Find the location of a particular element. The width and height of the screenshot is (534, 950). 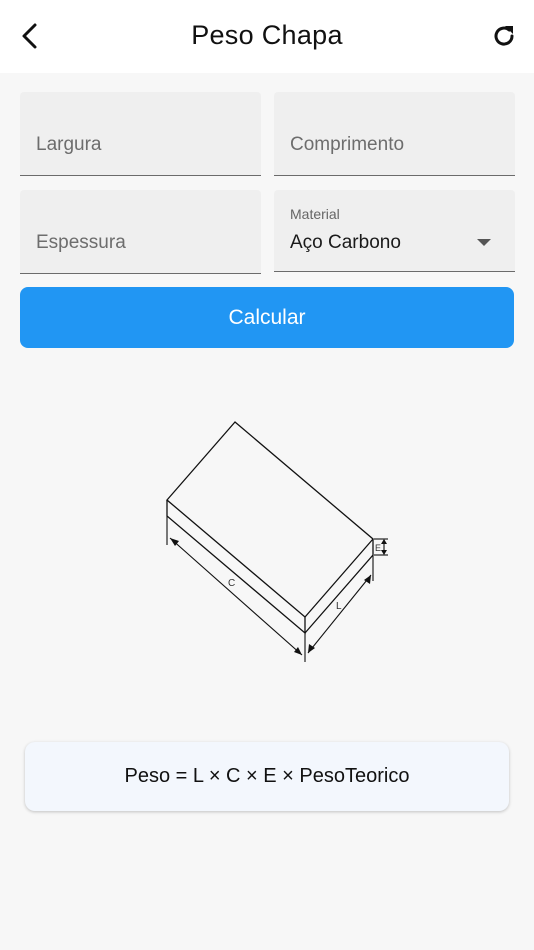

refresh-icon is located at coordinates (504, 36).